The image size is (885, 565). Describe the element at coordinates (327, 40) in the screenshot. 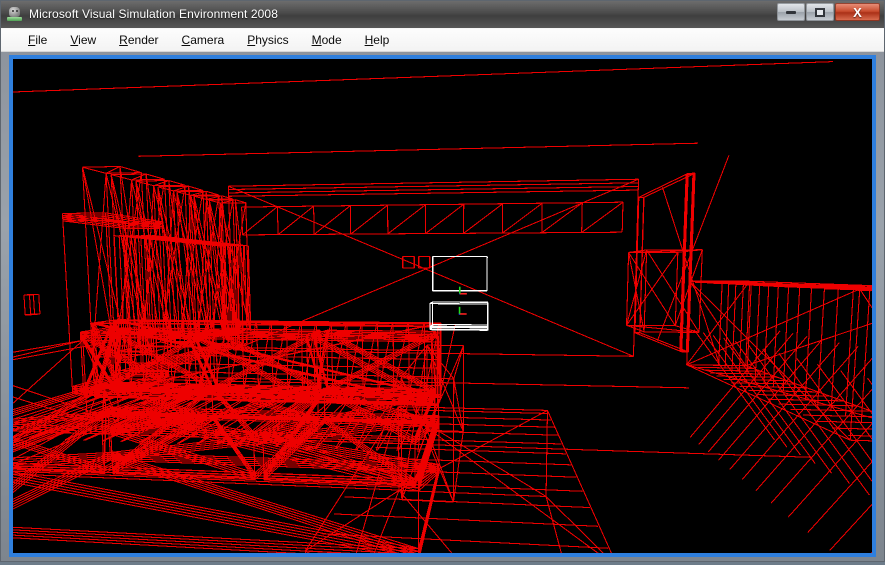

I see `menu-item-mode: Mode` at that location.